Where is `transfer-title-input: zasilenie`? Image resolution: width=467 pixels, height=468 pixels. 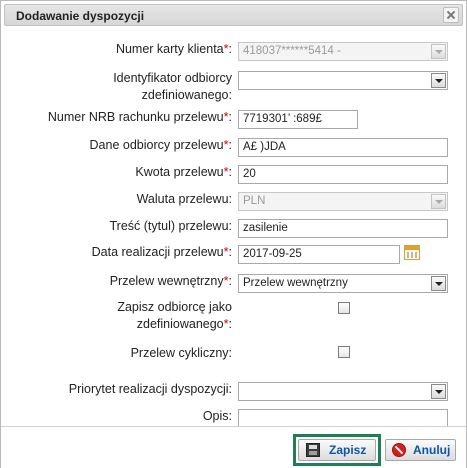
transfer-title-input: zasilenie is located at coordinates (343, 228).